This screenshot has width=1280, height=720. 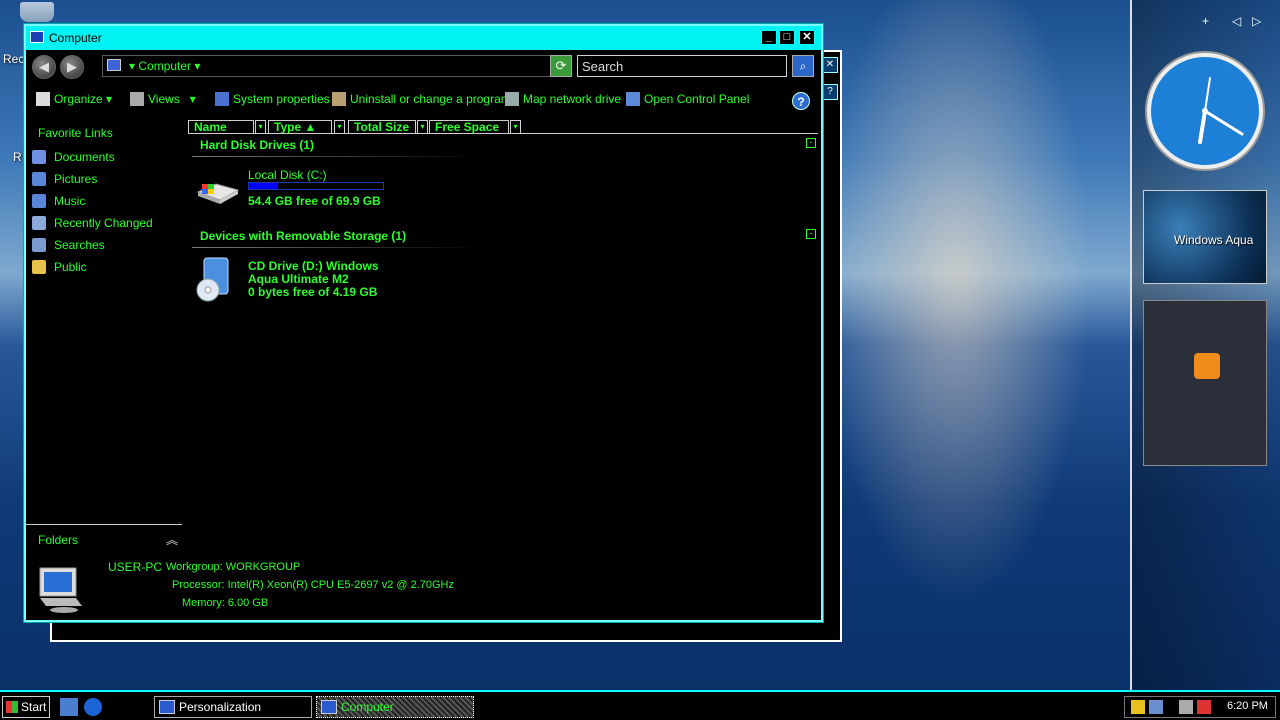 What do you see at coordinates (561, 66) in the screenshot?
I see `refresh-button: ⟳` at bounding box center [561, 66].